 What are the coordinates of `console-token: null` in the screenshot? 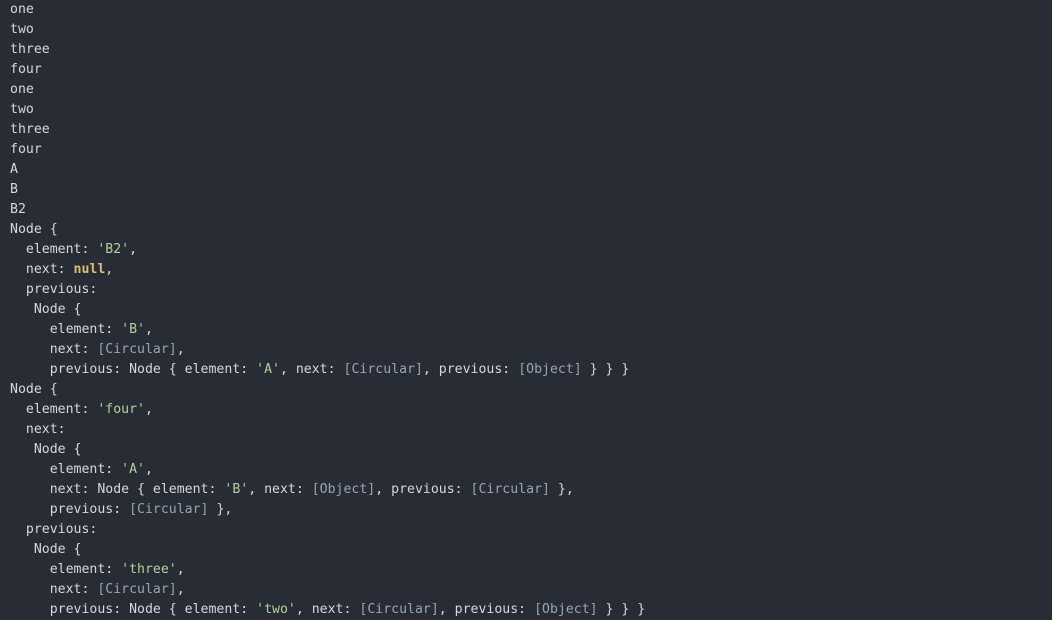 It's located at (89, 269).